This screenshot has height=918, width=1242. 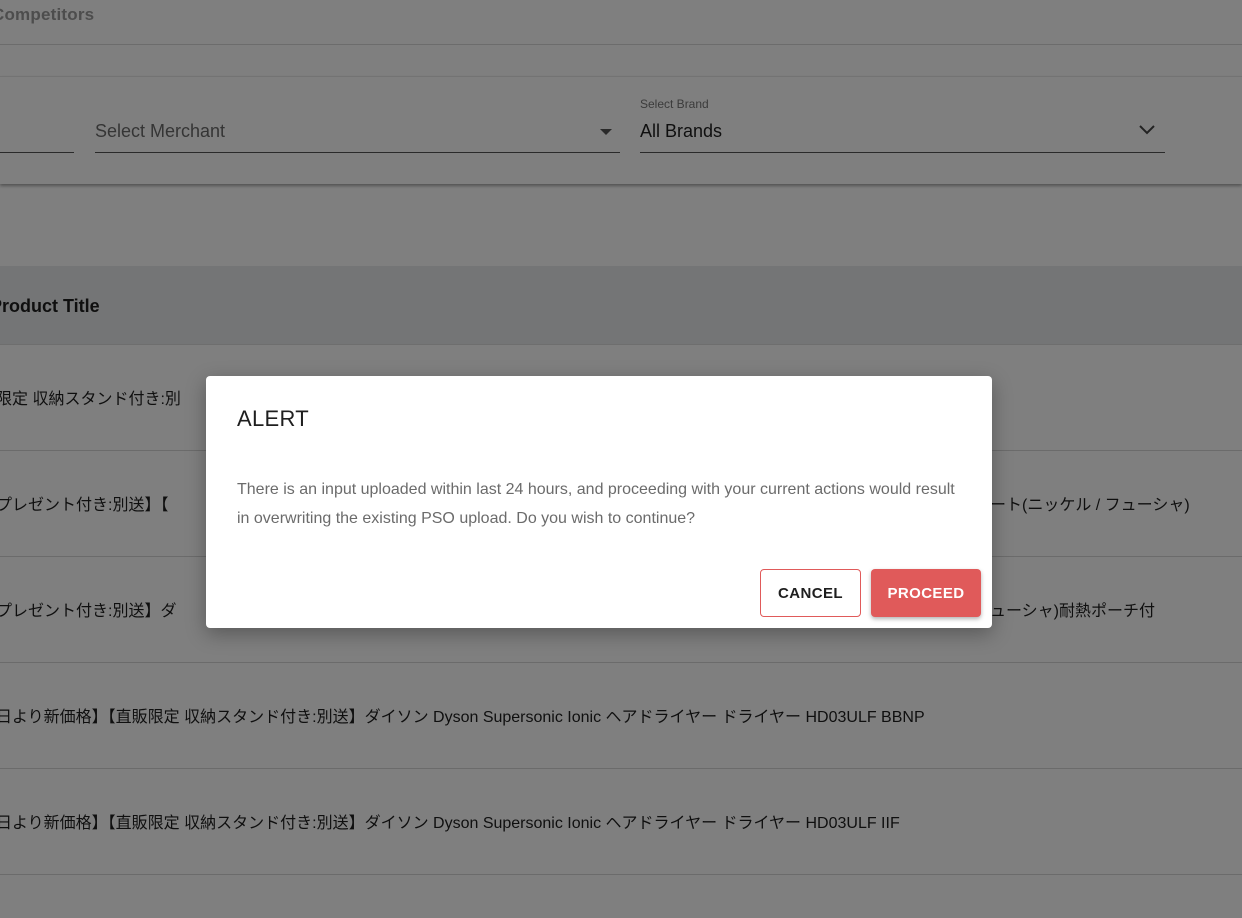 What do you see at coordinates (810, 593) in the screenshot?
I see `cancel-button: CANCEL` at bounding box center [810, 593].